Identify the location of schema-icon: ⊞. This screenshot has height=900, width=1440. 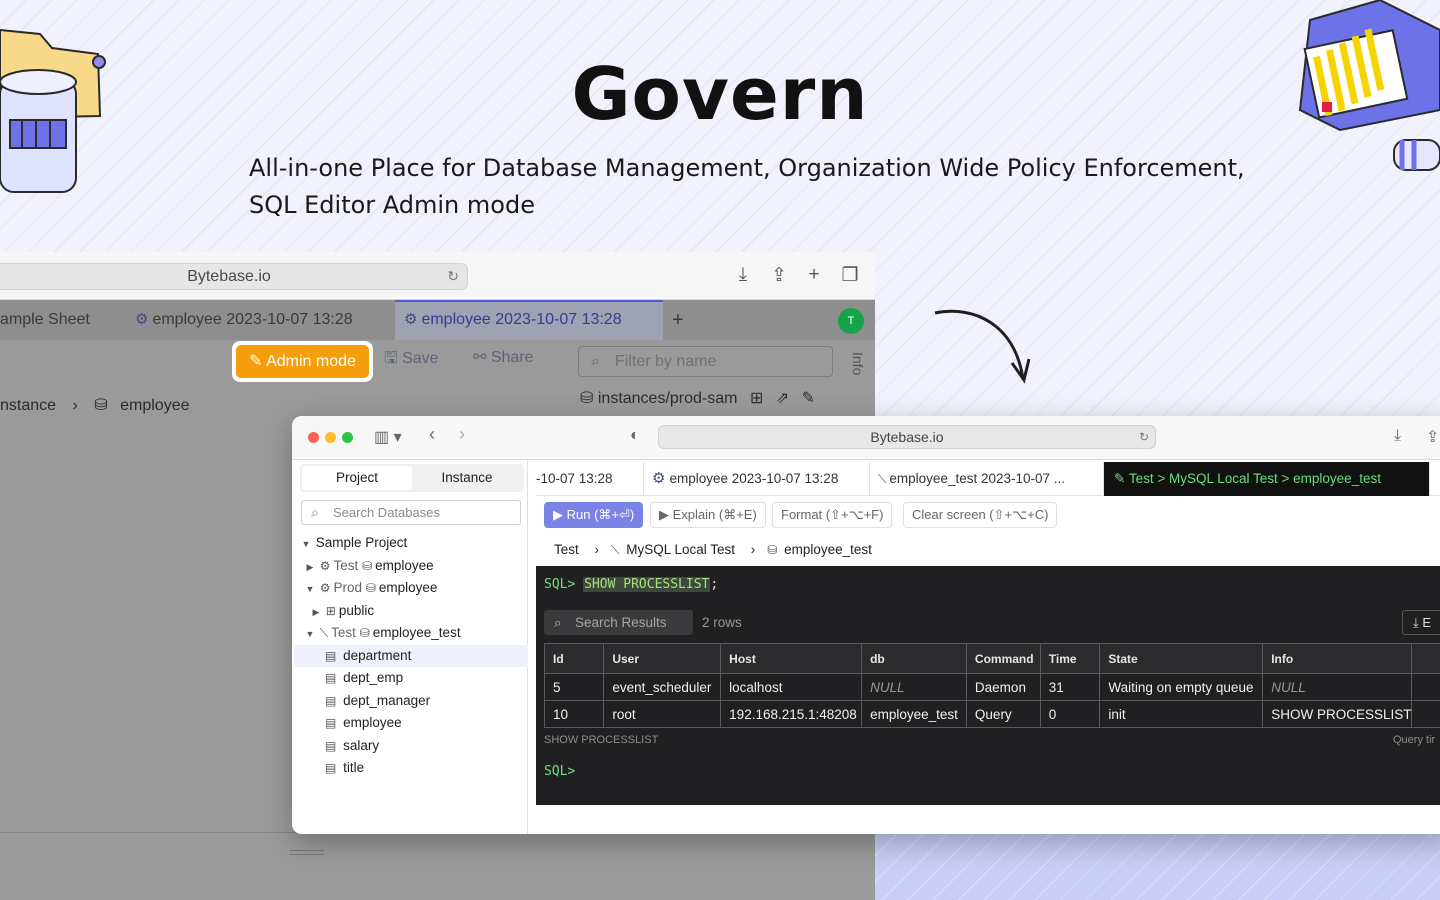
(756, 398).